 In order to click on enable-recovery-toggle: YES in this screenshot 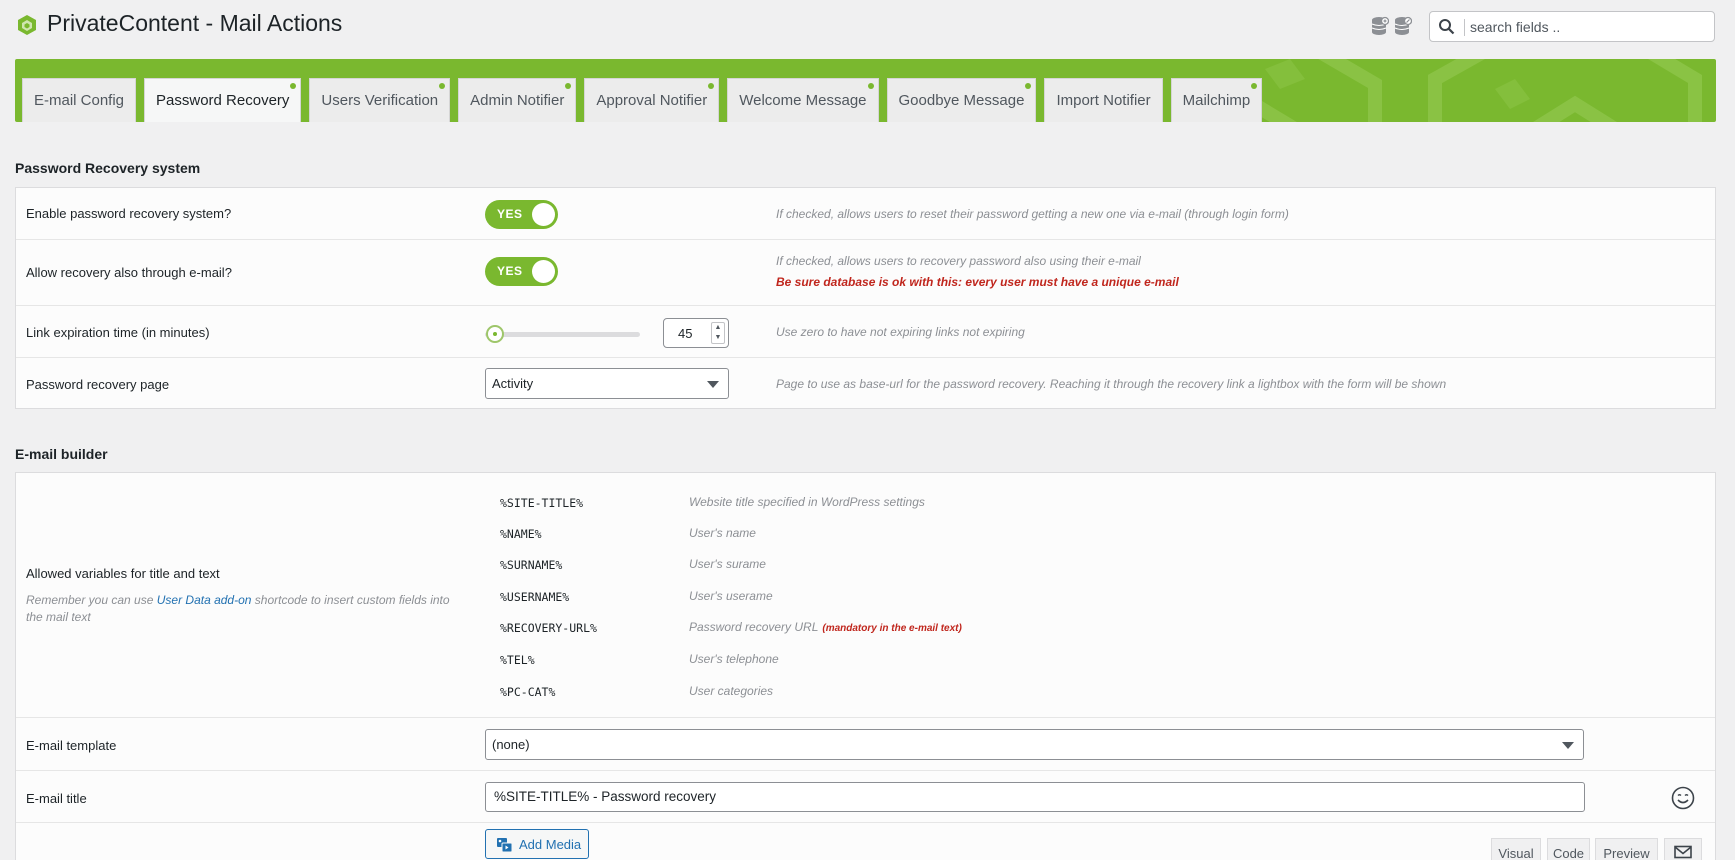, I will do `click(521, 214)`.